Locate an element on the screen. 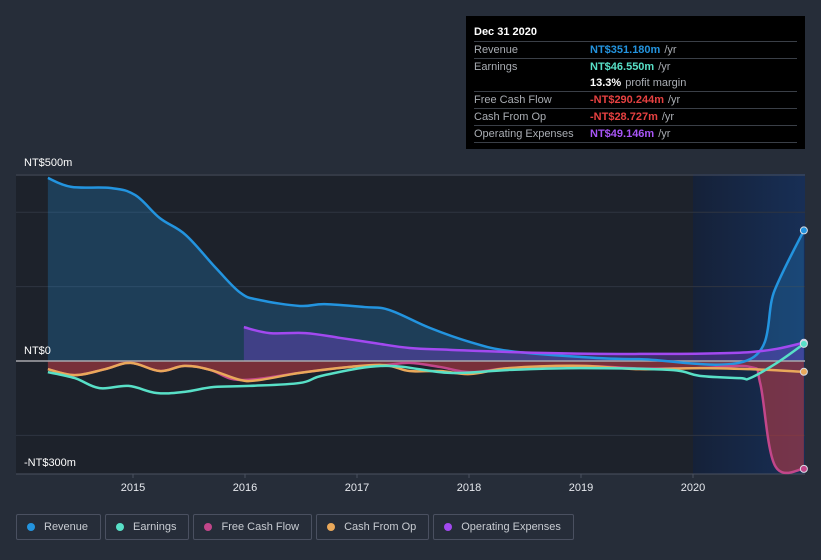 Image resolution: width=821 pixels, height=560 pixels. legend-item-operating-expenses: Operating Expenses is located at coordinates (503, 527).